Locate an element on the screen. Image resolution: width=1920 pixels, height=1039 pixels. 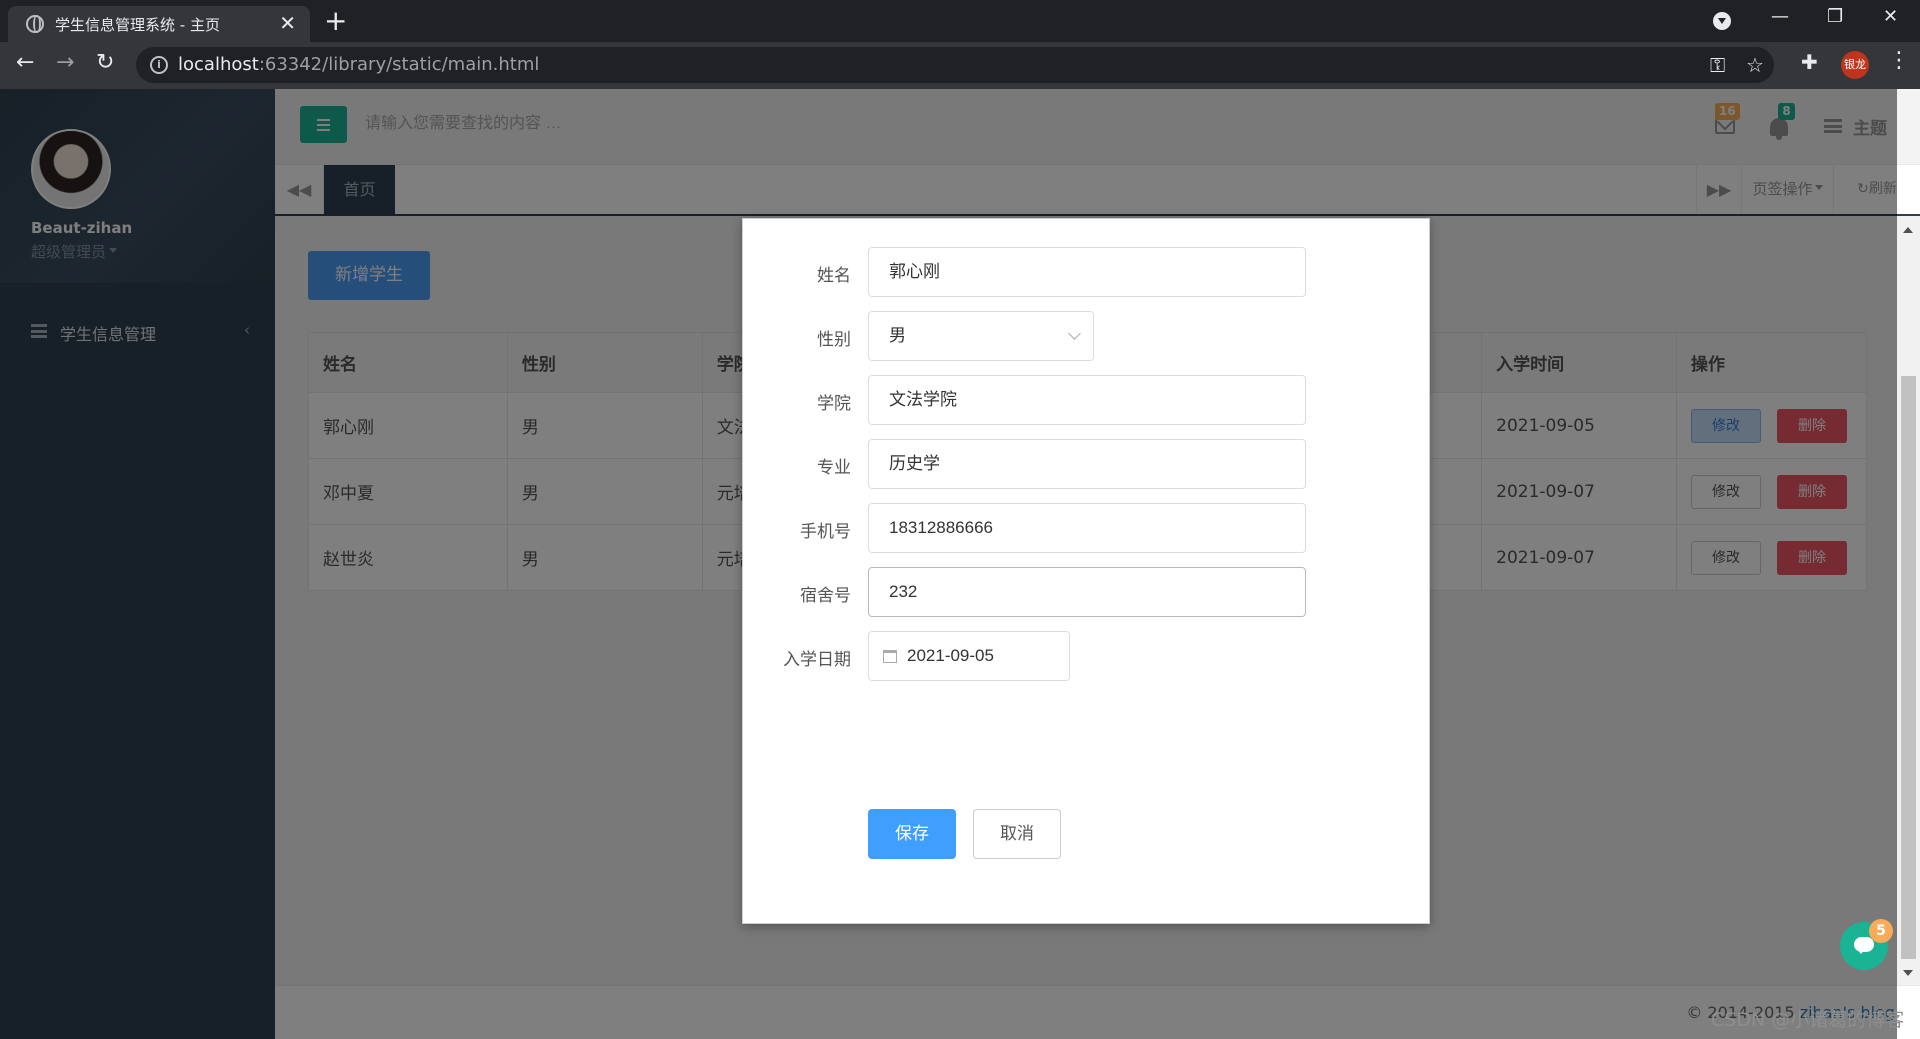
forward-icon: → is located at coordinates (65, 62).